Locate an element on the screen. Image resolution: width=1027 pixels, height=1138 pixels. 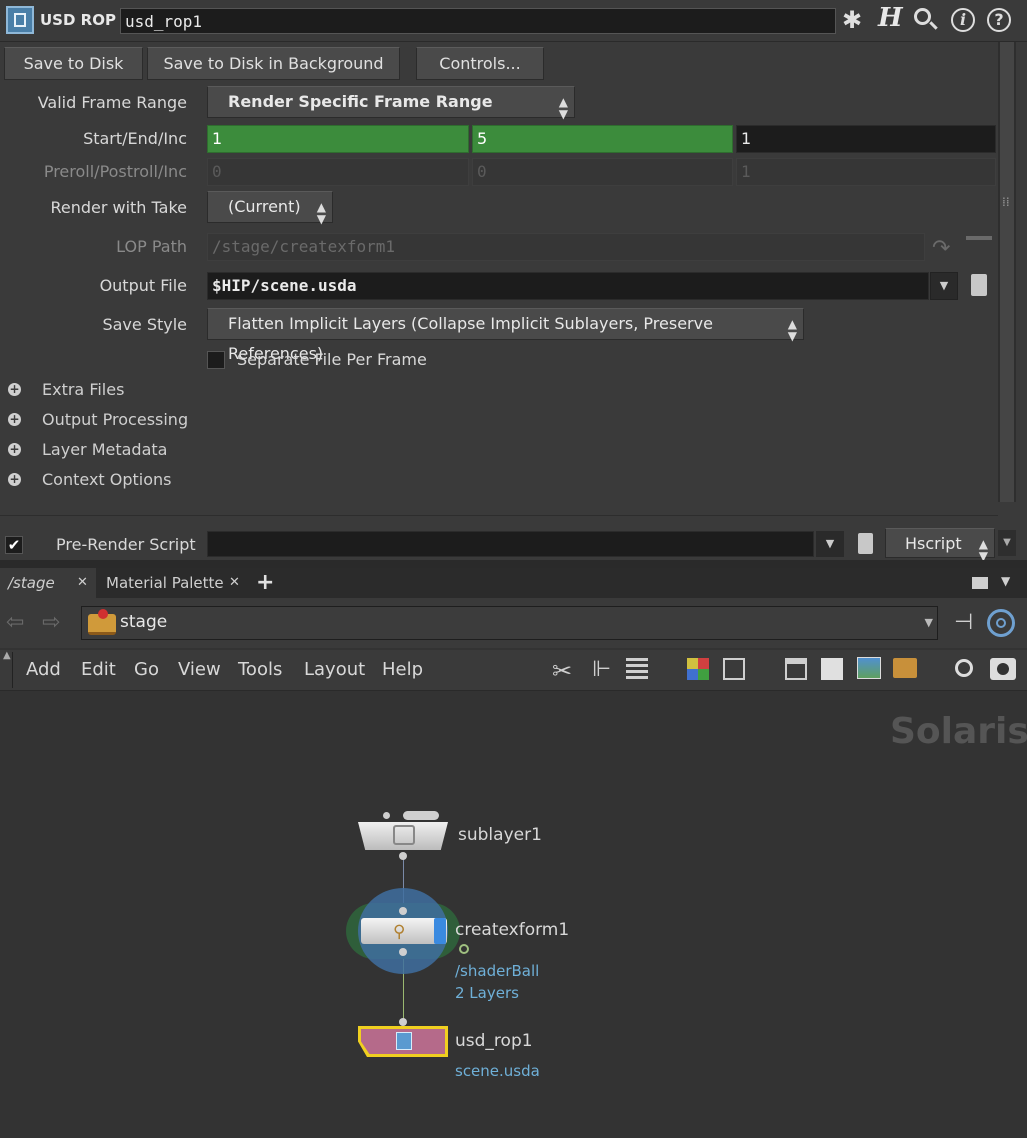
forward-arrow-icon: ⇨ is located at coordinates (51, 622).